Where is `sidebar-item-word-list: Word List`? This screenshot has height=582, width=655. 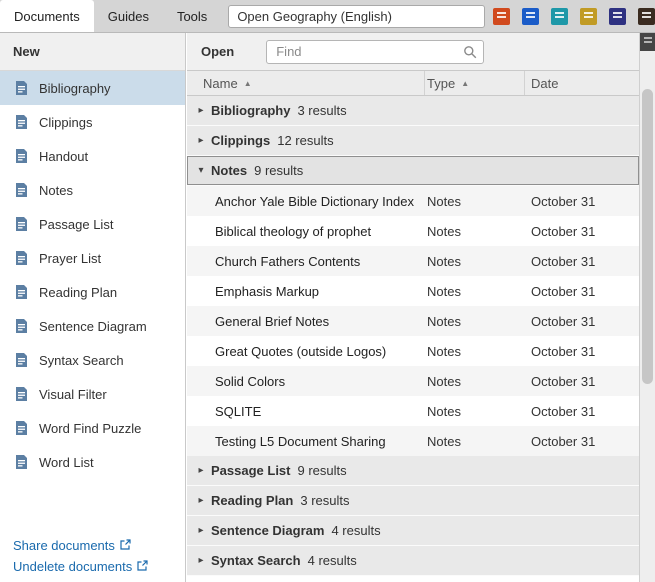 sidebar-item-word-list: Word List is located at coordinates (92, 462).